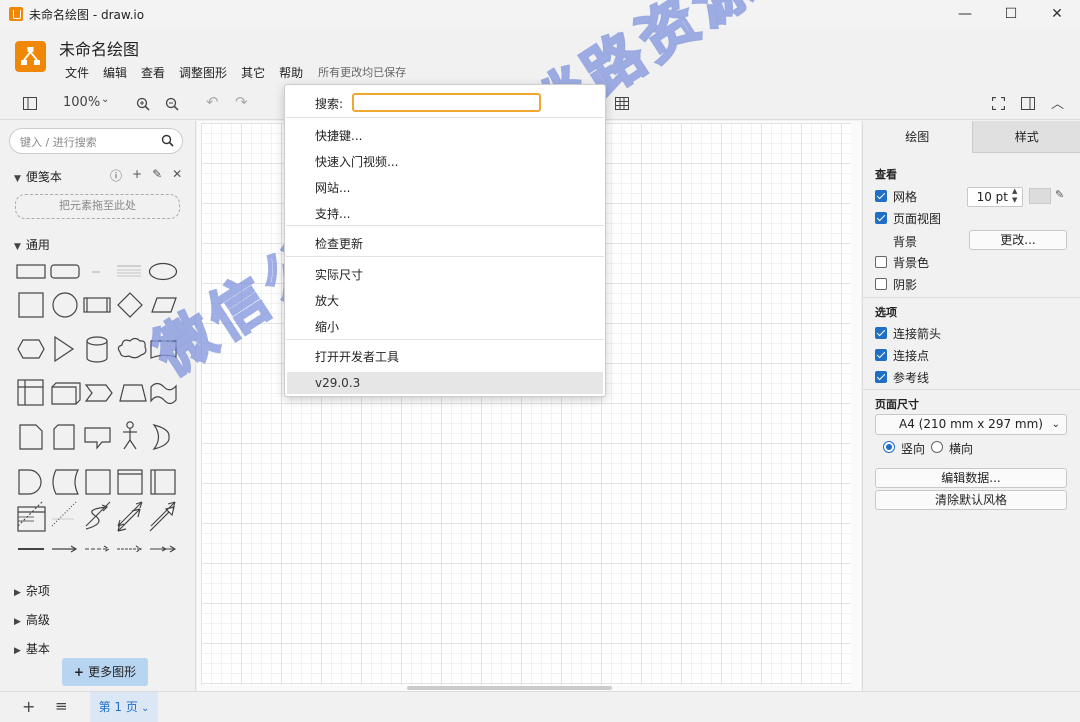  Describe the element at coordinates (105, 672) in the screenshot. I see `more-shapes-button: + 更多图形` at that location.